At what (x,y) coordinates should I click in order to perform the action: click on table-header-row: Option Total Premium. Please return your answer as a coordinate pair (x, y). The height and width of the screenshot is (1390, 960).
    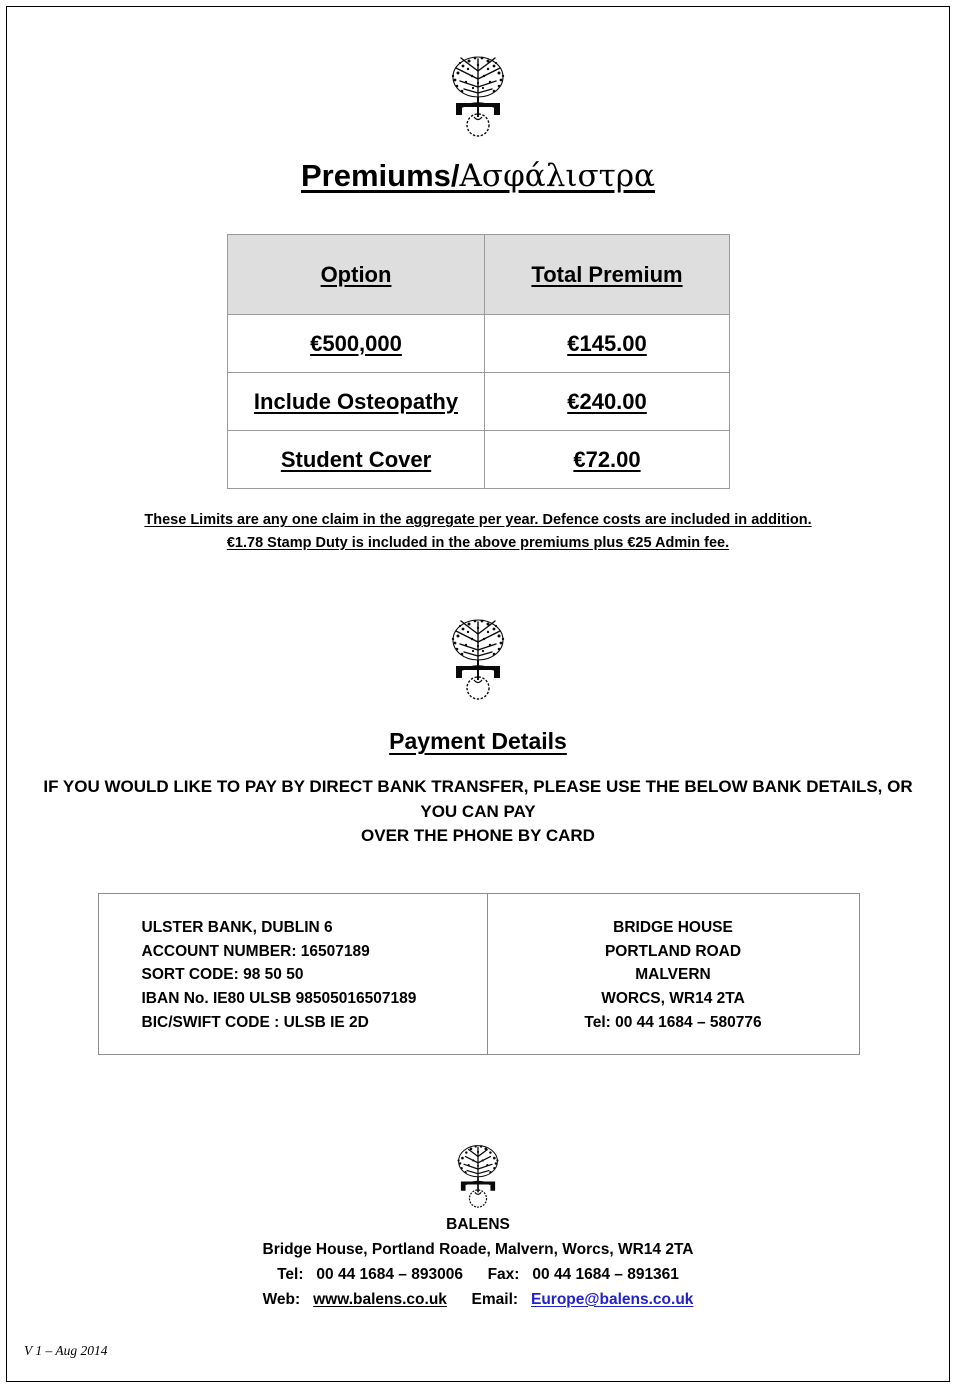
    Looking at the image, I should click on (478, 275).